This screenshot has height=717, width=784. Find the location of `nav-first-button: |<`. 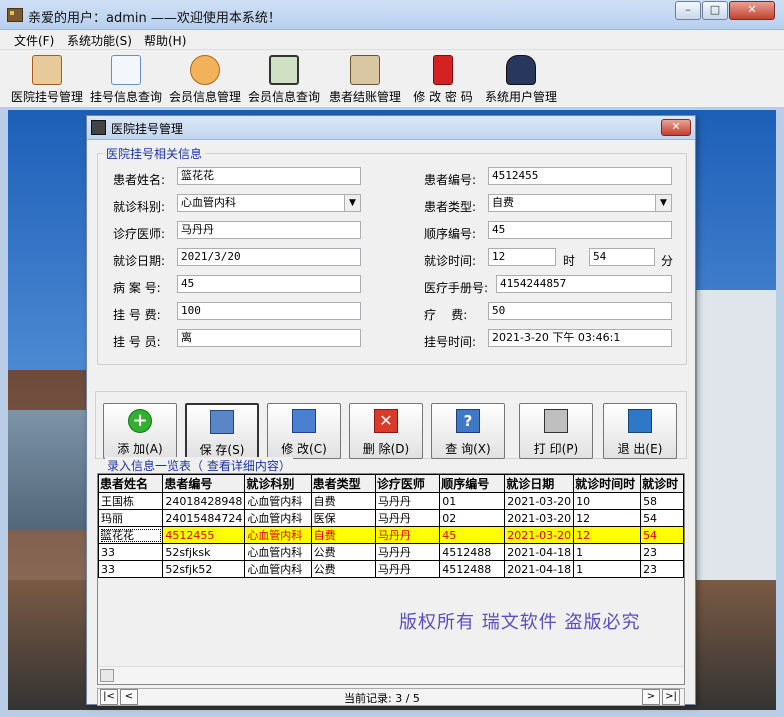

nav-first-button: |< is located at coordinates (109, 697).